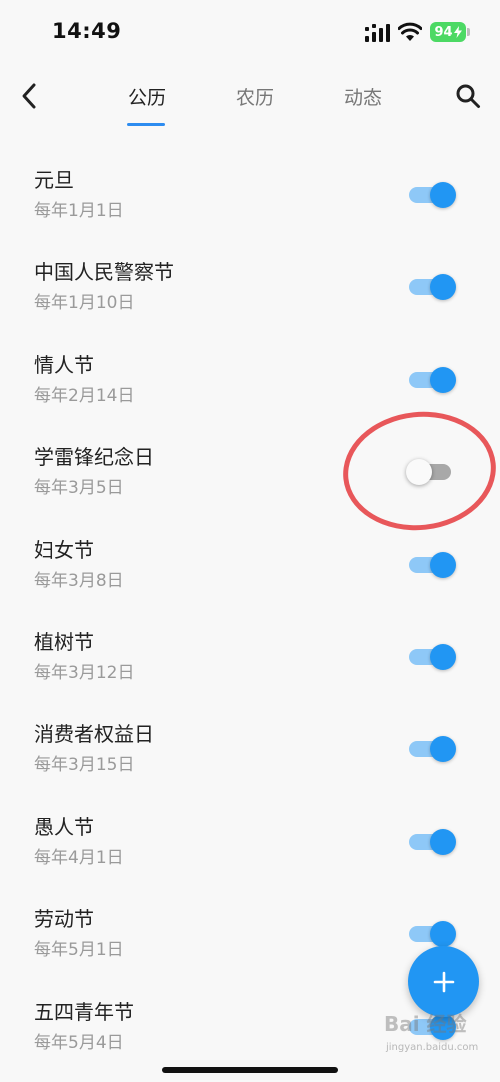 This screenshot has width=500, height=1082. I want to click on holiday-name: 植树节, so click(64, 641).